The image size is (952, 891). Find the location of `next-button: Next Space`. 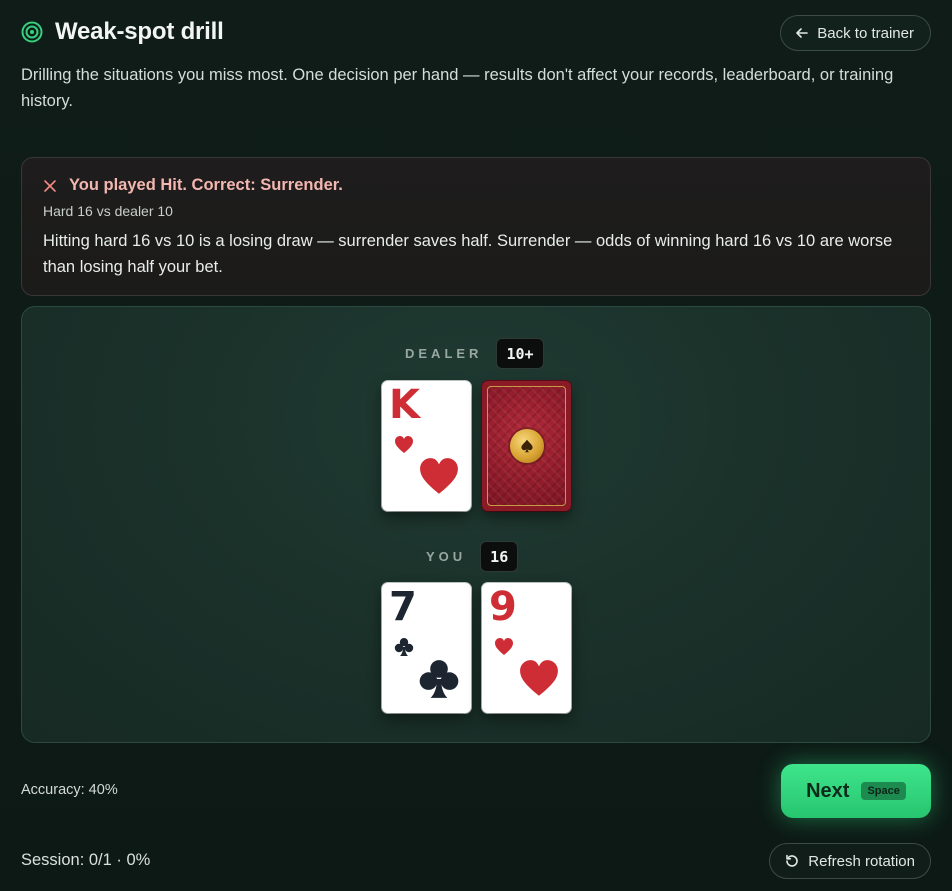

next-button: Next Space is located at coordinates (856, 791).